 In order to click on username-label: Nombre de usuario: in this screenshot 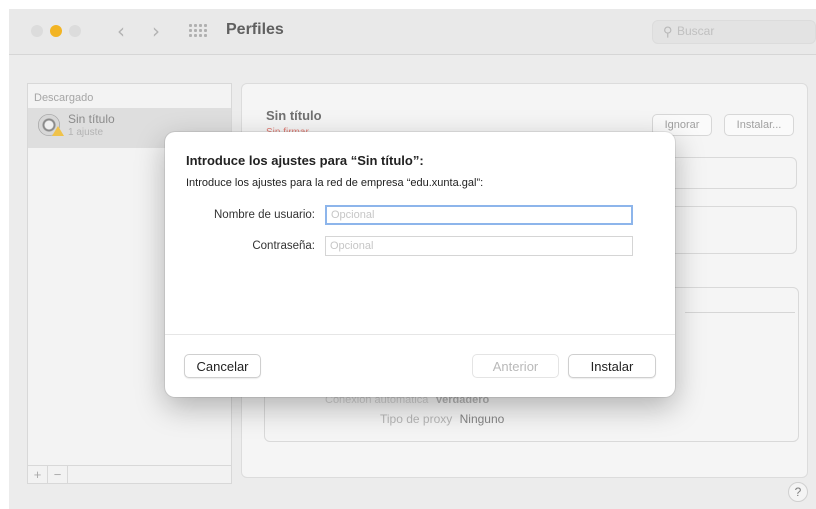, I will do `click(264, 215)`.